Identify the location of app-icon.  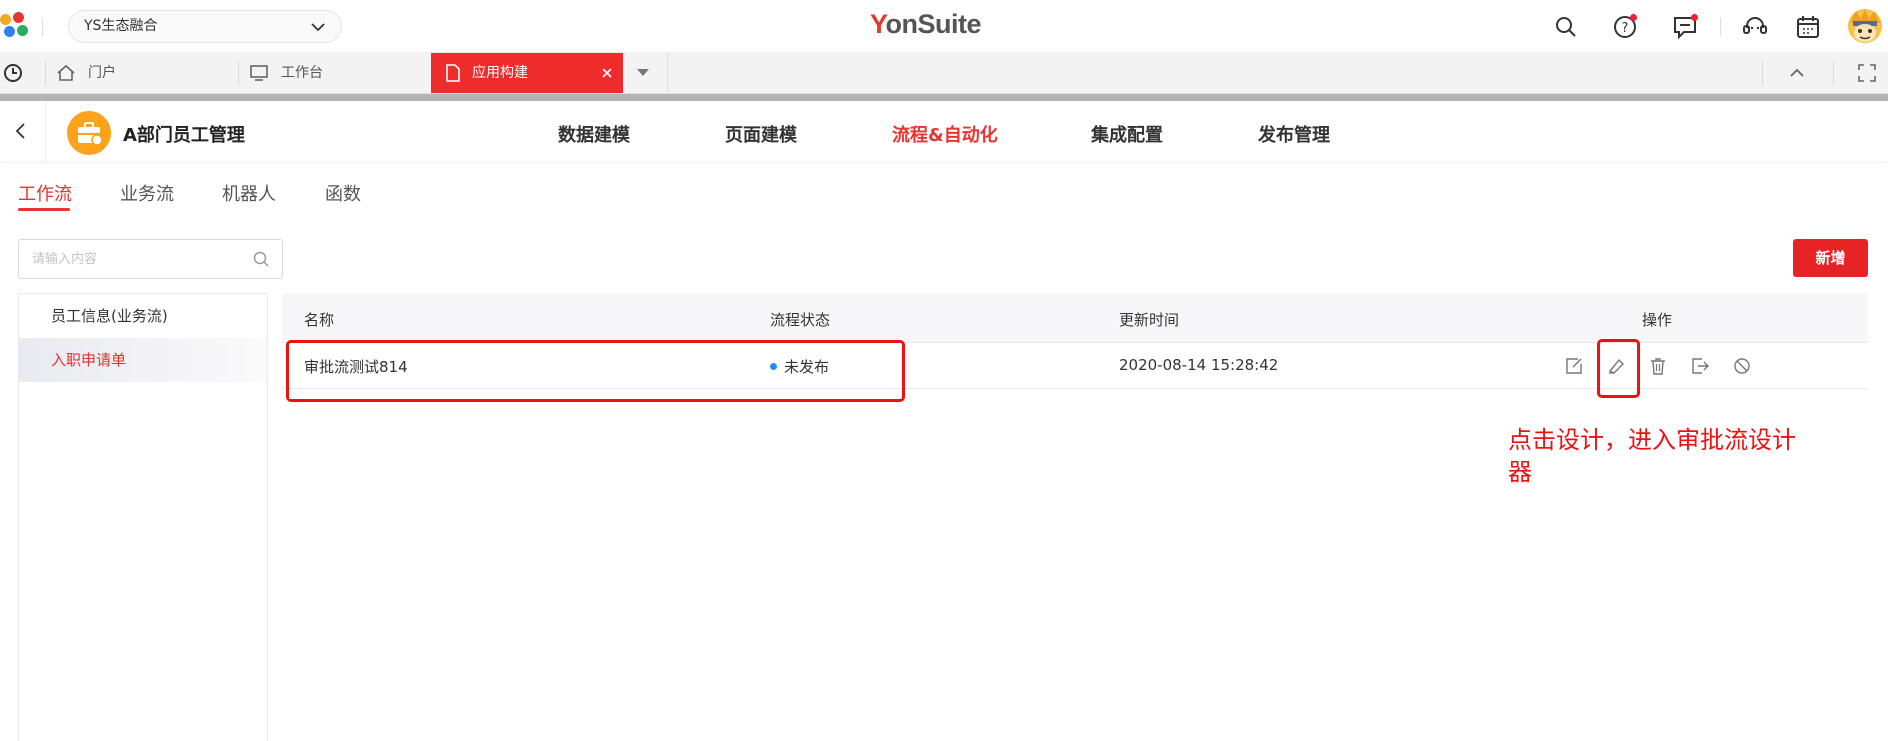
(89, 133).